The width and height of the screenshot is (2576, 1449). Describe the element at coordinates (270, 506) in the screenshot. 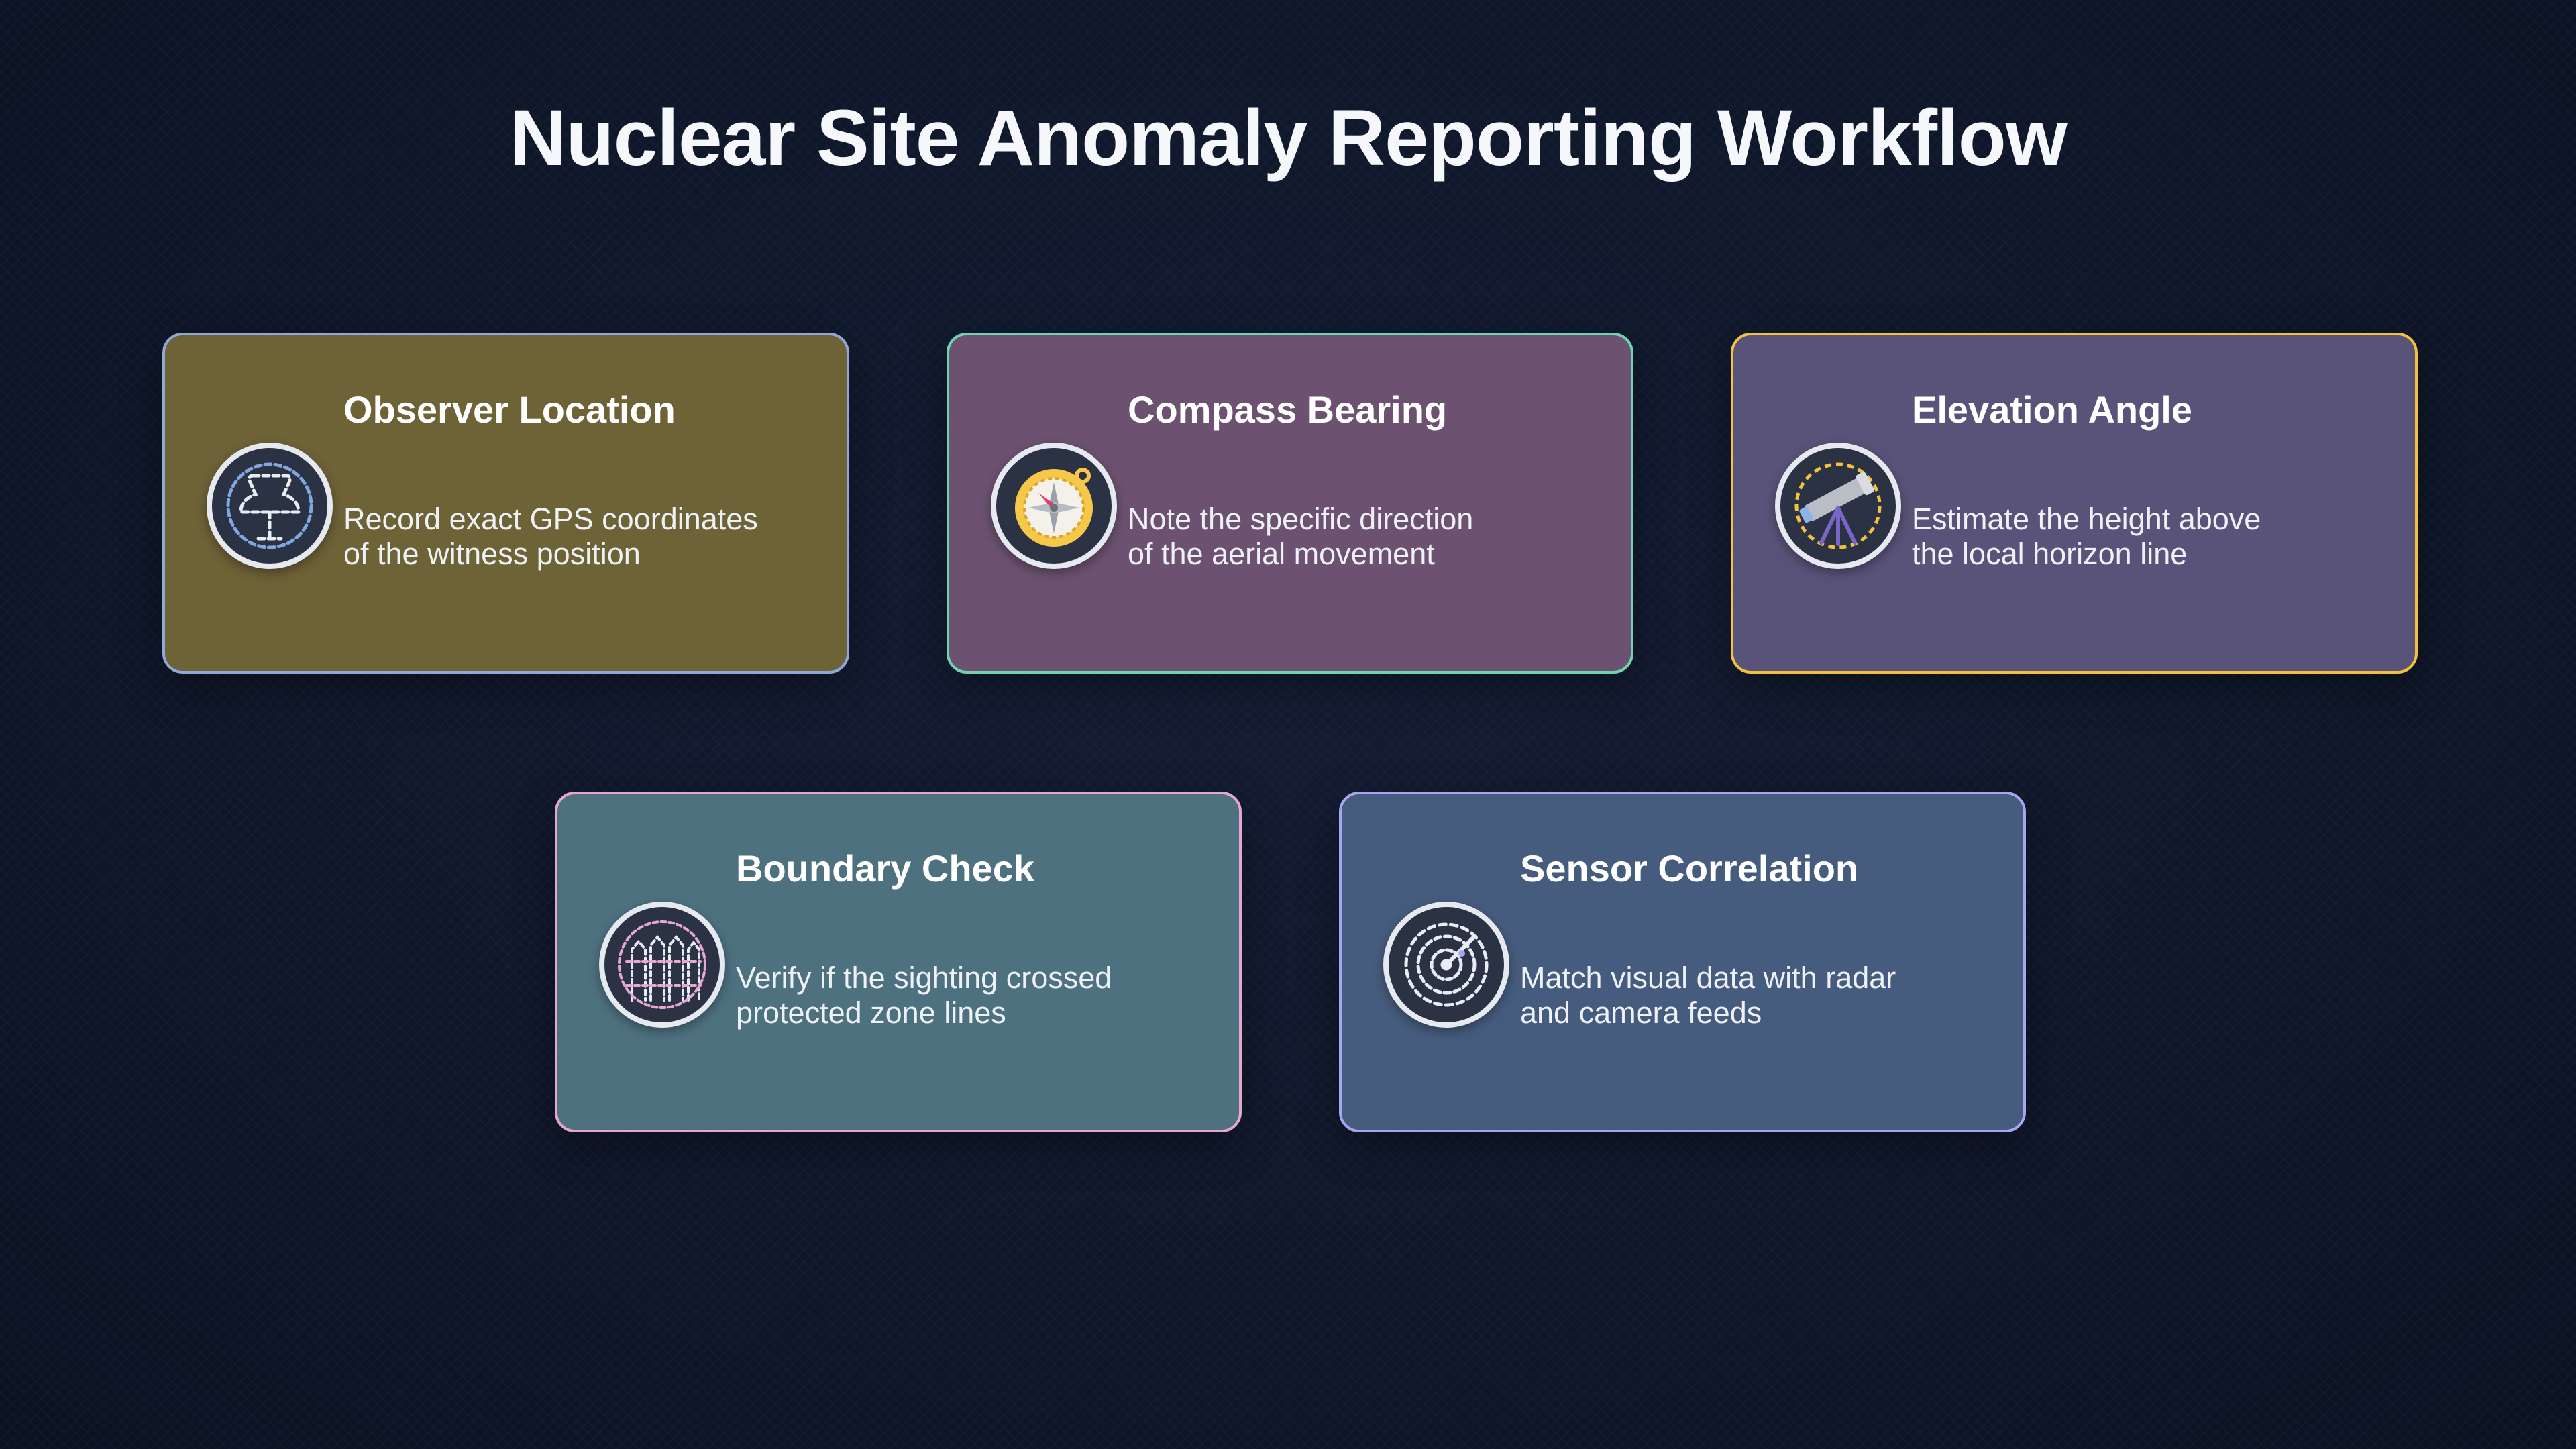

I see `map-pin-icon` at that location.